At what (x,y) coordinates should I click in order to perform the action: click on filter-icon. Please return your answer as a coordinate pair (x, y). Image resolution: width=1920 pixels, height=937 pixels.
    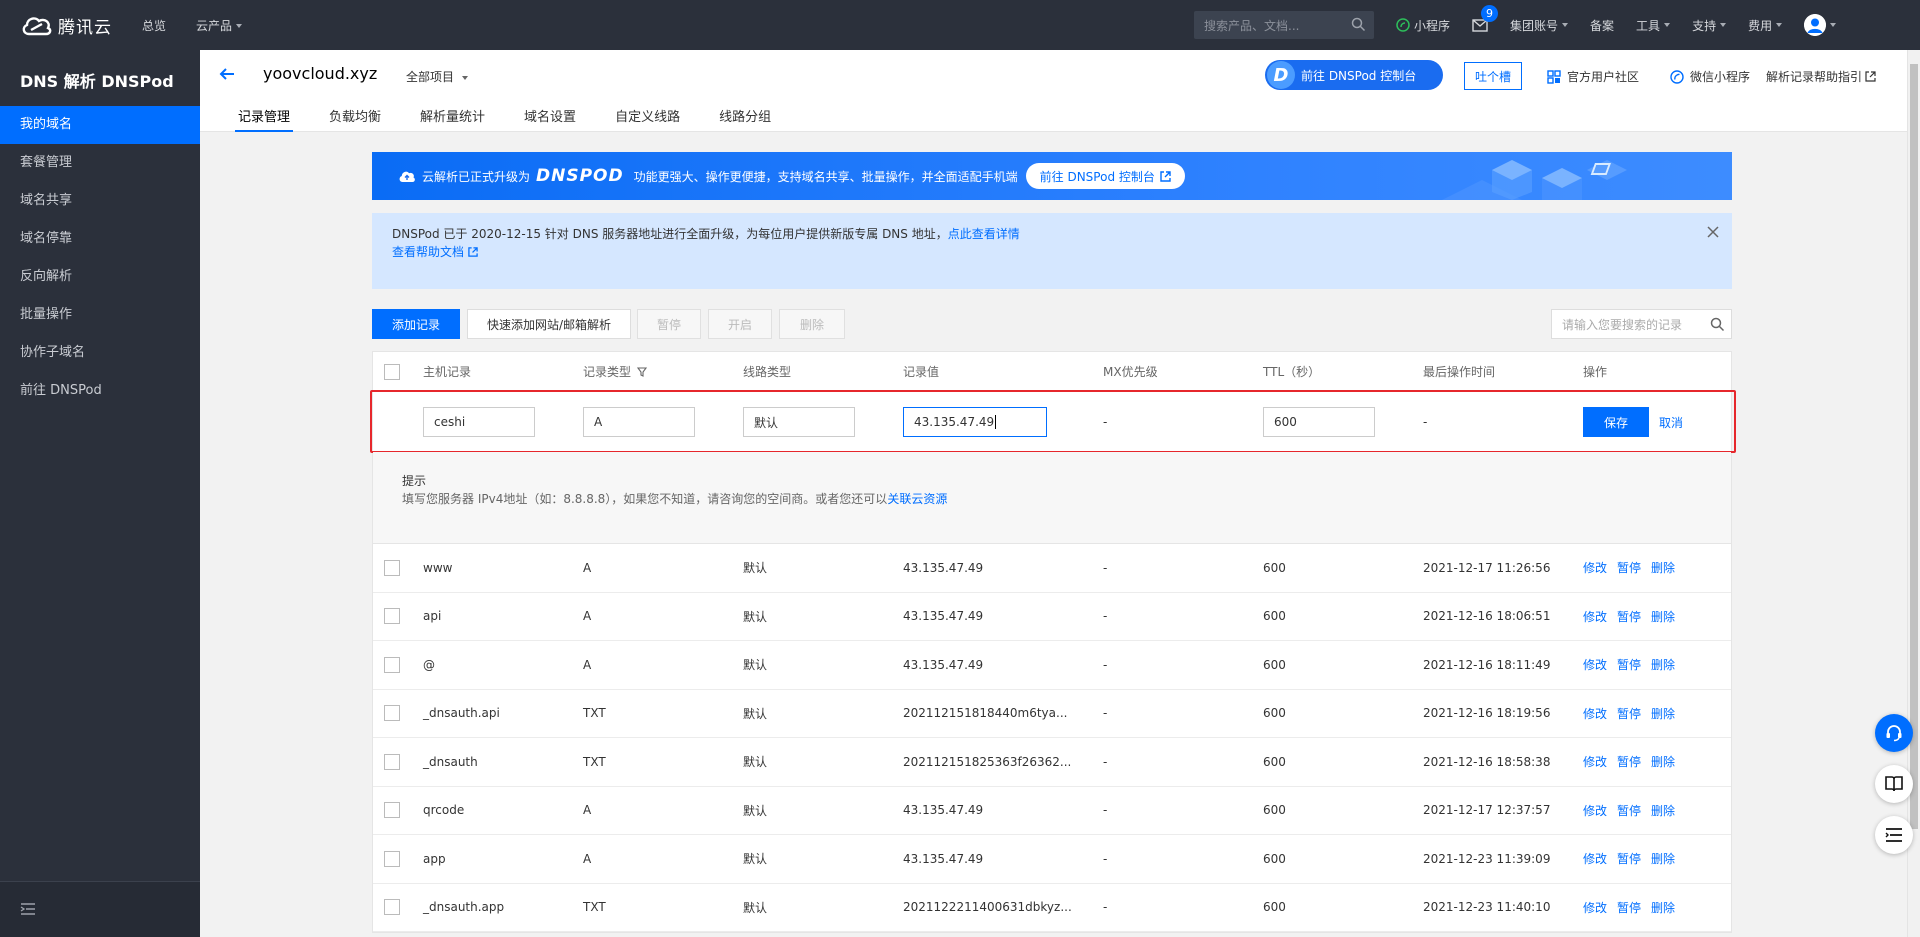
    Looking at the image, I should click on (642, 371).